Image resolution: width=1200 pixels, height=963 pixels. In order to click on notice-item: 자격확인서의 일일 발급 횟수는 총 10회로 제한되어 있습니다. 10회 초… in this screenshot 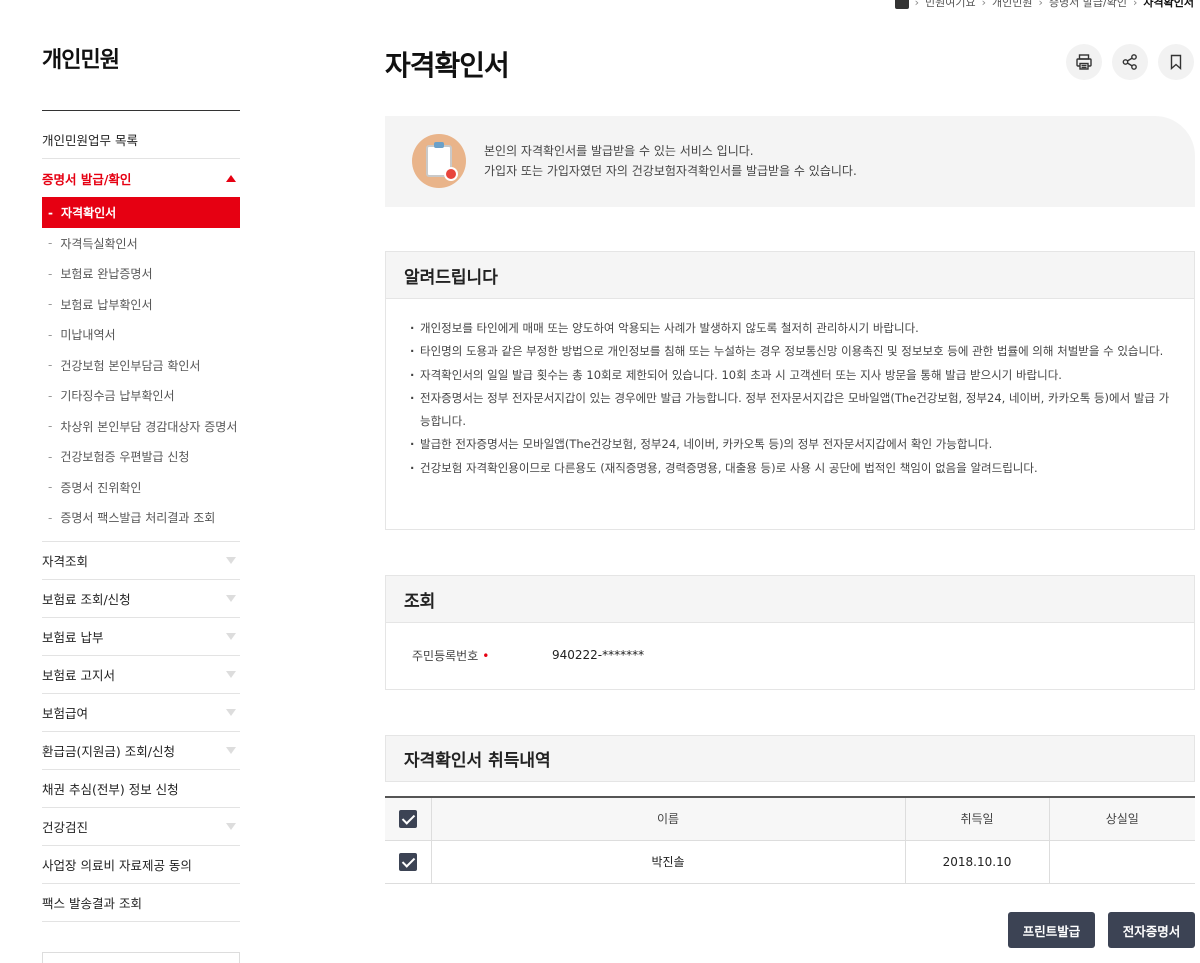, I will do `click(790, 376)`.